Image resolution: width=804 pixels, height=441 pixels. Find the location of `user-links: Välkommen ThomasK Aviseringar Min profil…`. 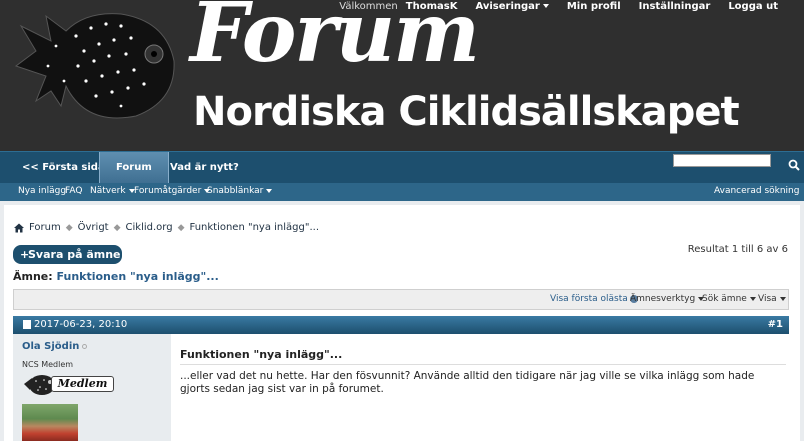

user-links: Välkommen ThomasK Aviseringar Min profil… is located at coordinates (558, 6).